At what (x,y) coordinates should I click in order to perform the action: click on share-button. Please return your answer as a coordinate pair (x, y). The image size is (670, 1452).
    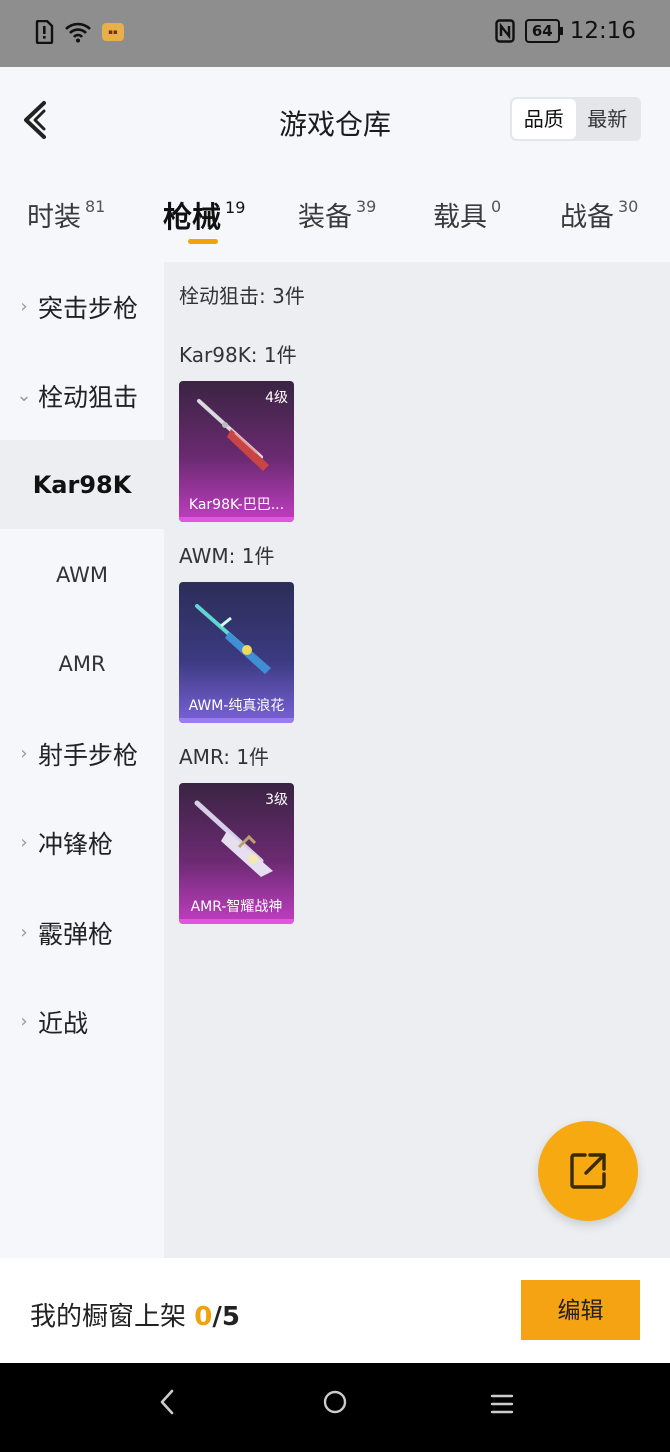
    Looking at the image, I should click on (588, 1171).